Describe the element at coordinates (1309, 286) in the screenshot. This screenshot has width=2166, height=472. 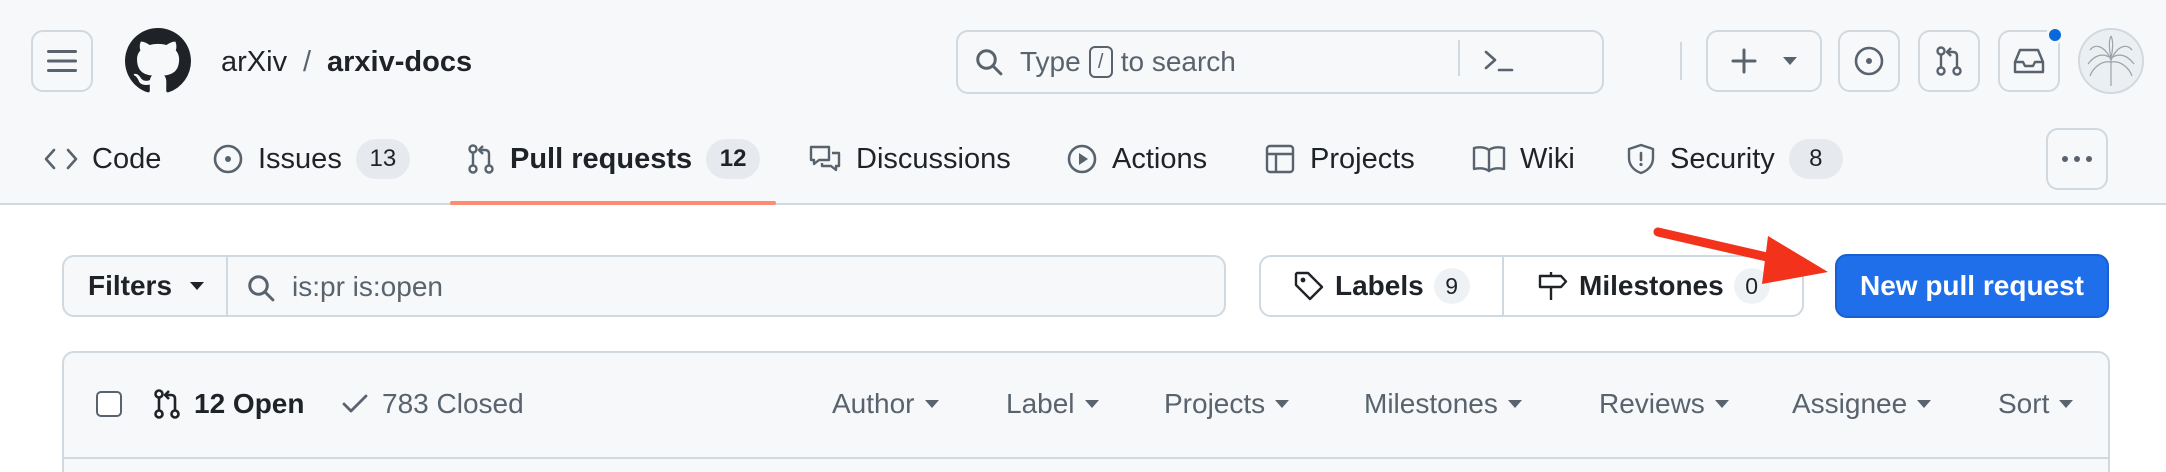
I see `tag-icon` at that location.